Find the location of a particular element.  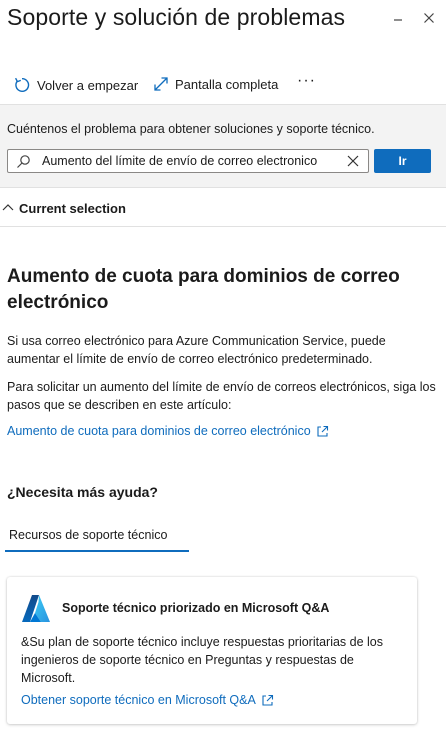

card-link-label: Obtener soporte técnico en Microsoft Q&A is located at coordinates (138, 700).